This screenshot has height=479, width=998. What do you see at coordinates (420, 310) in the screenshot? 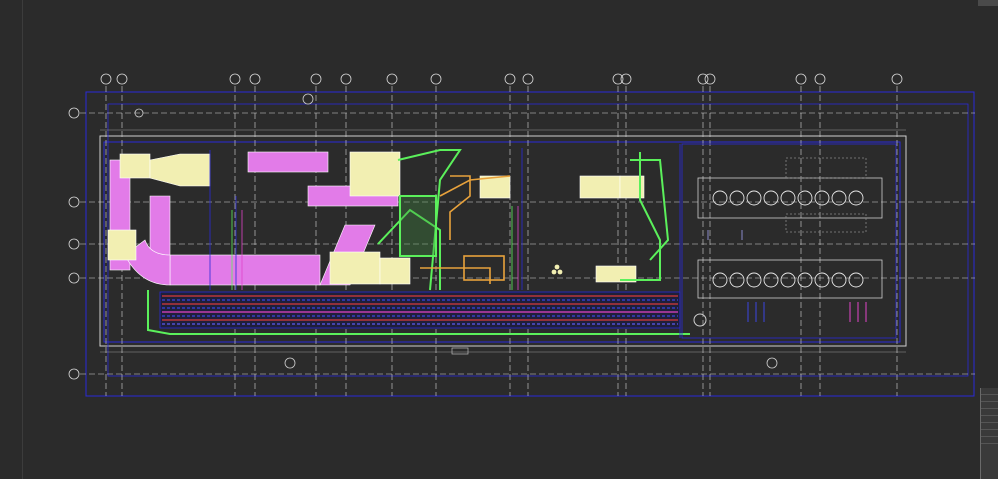
I see `pipe-bundle` at bounding box center [420, 310].